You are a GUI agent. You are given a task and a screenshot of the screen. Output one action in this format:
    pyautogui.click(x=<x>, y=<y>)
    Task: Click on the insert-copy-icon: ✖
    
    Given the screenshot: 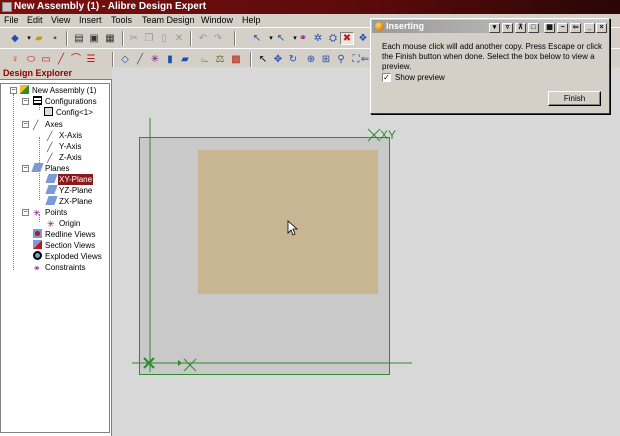 What is the action you would take?
    pyautogui.click(x=347, y=38)
    